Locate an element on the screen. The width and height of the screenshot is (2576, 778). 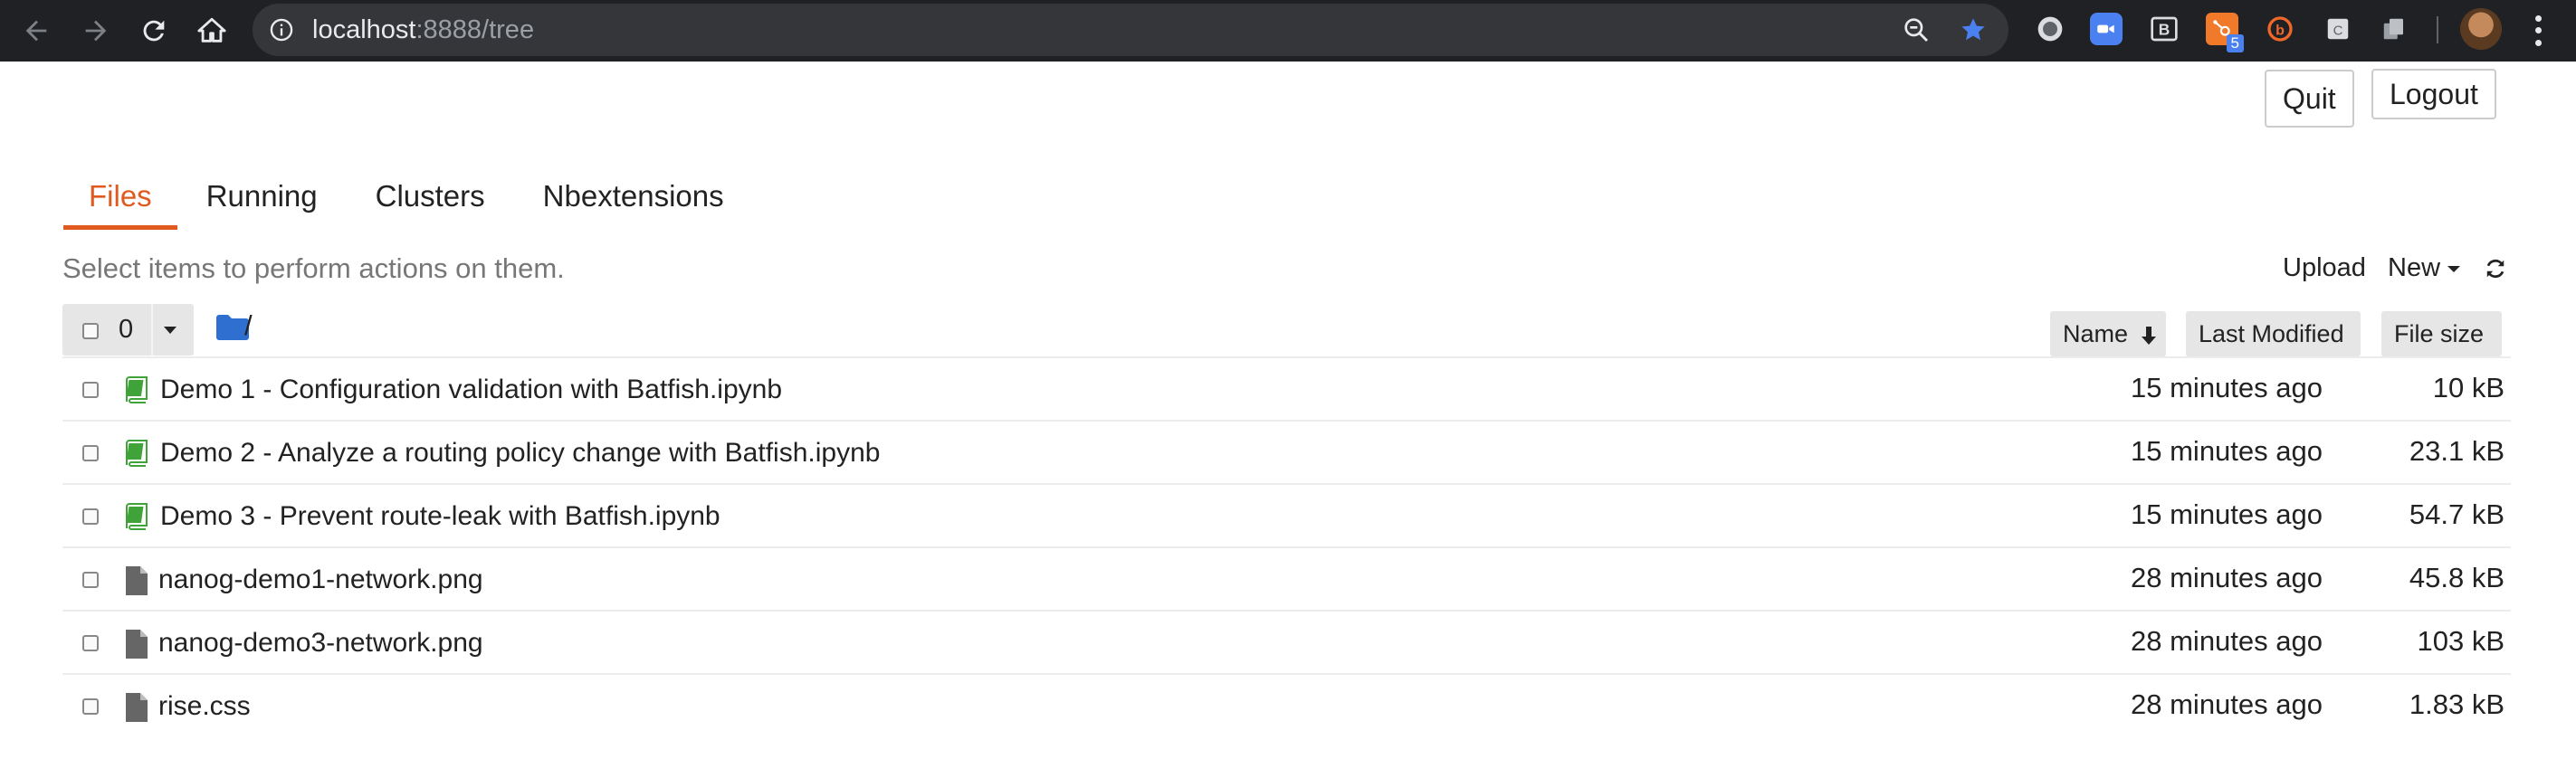
b-orange-icon: b is located at coordinates (2280, 29).